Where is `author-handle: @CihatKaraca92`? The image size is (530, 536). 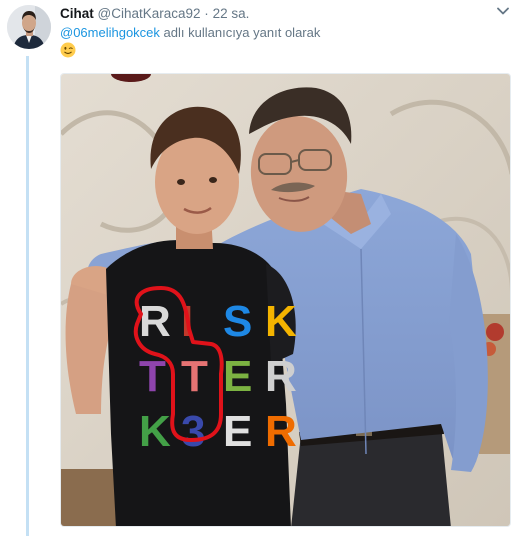 author-handle: @CihatKaraca92 is located at coordinates (149, 13).